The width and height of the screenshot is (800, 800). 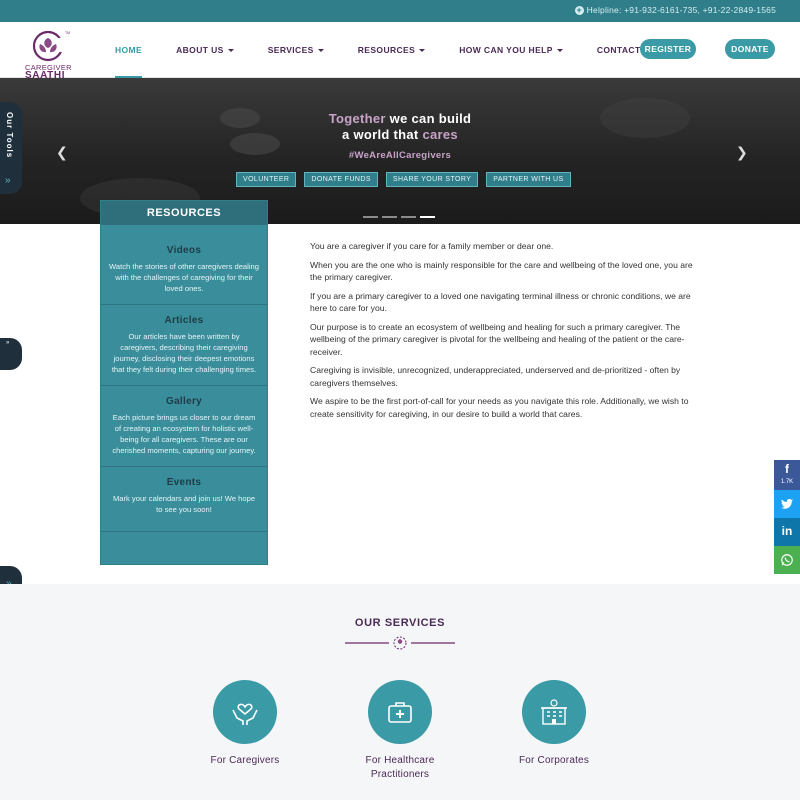 What do you see at coordinates (668, 49) in the screenshot?
I see `register-button: REGISTER` at bounding box center [668, 49].